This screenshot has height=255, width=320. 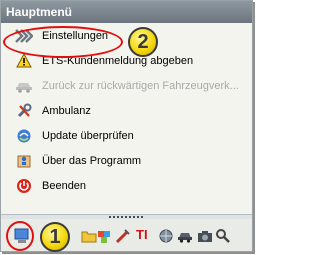 What do you see at coordinates (223, 236) in the screenshot?
I see `search-tools-icon` at bounding box center [223, 236].